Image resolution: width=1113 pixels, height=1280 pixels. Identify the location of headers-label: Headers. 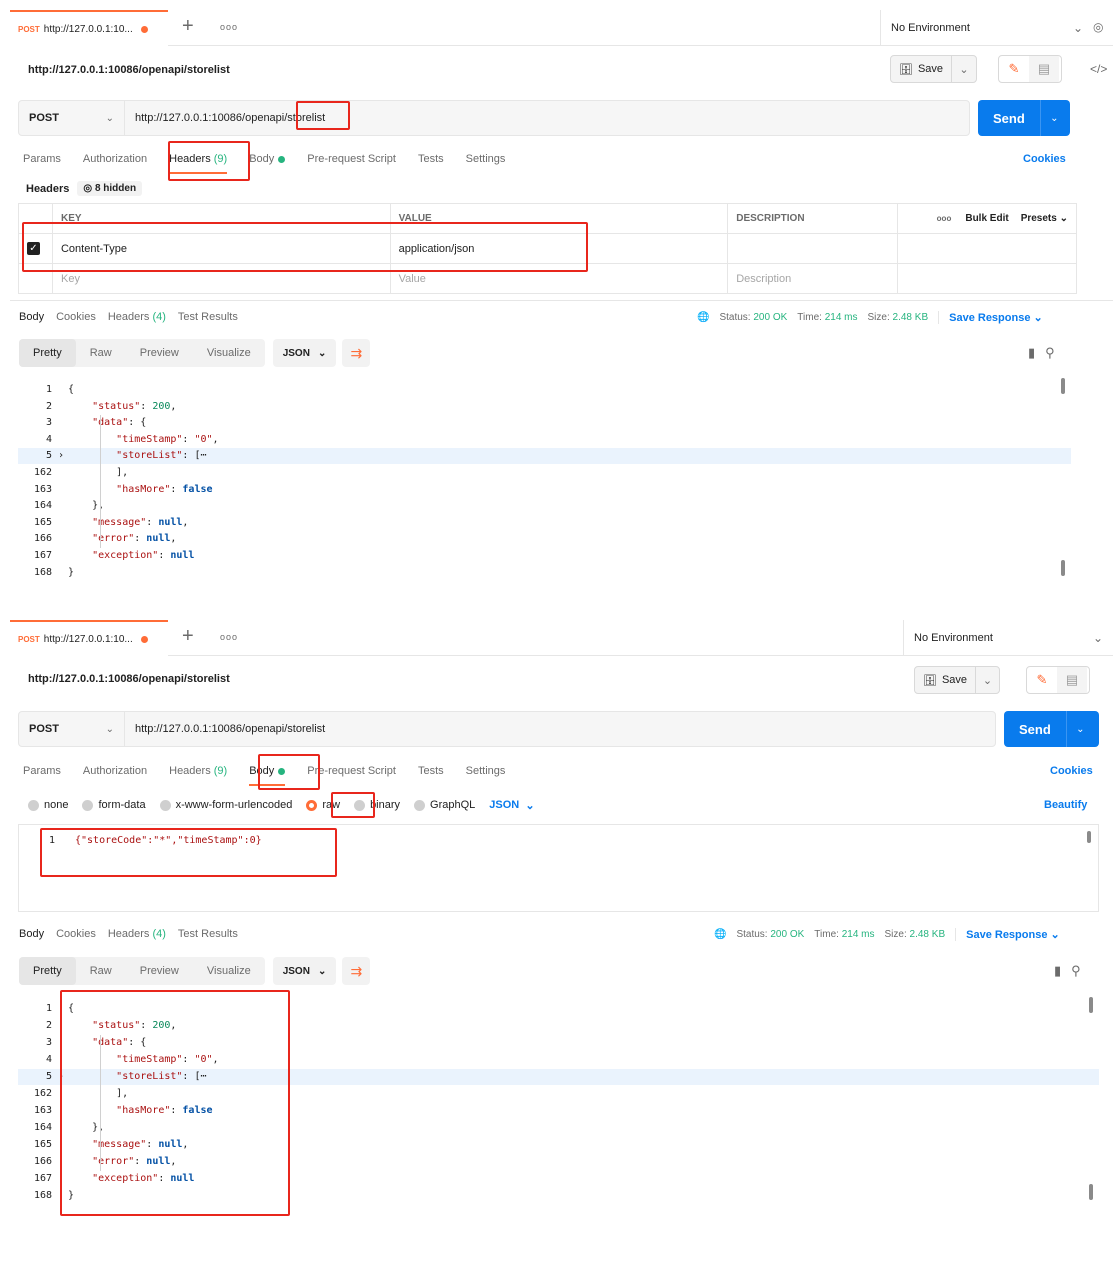
(48, 188).